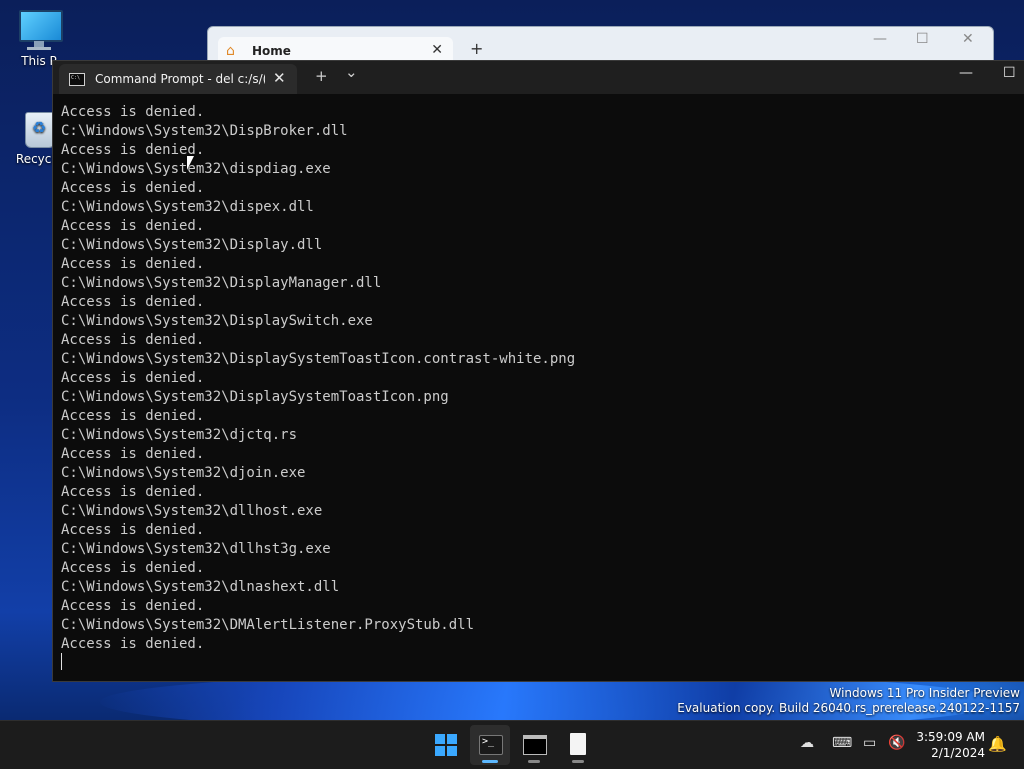  I want to click on network-icon: ▭, so click(869, 743).